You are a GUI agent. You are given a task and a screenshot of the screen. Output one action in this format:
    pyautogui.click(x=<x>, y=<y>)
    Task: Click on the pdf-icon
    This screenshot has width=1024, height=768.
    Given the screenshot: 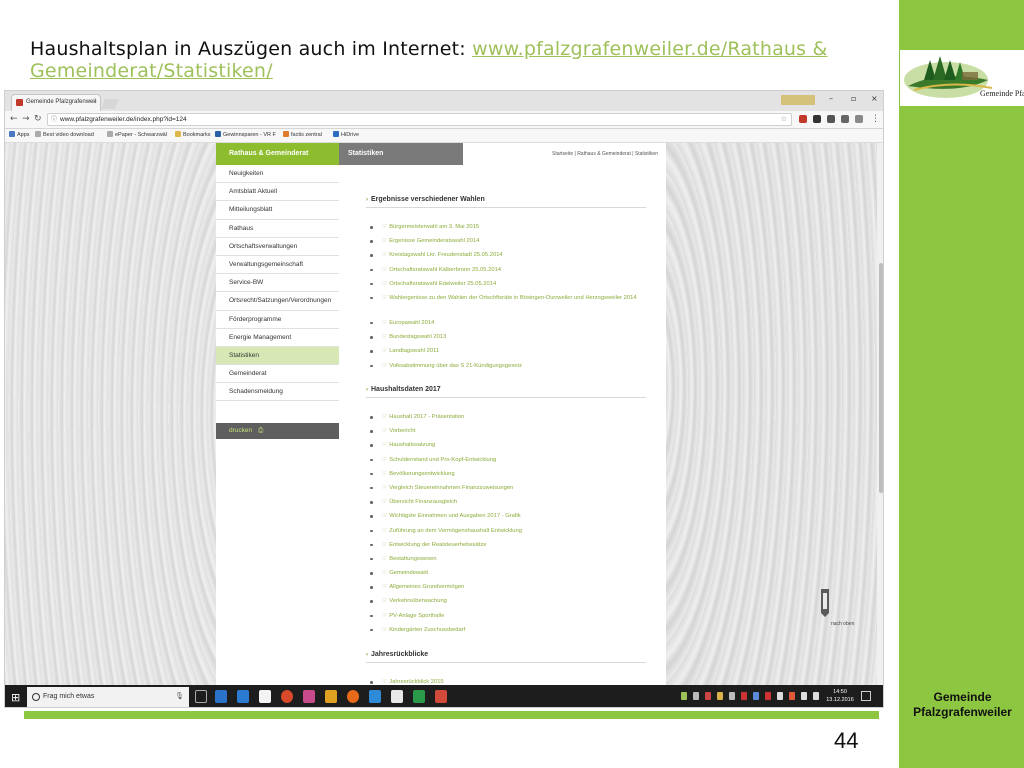 What is the action you would take?
    pyautogui.click(x=397, y=696)
    